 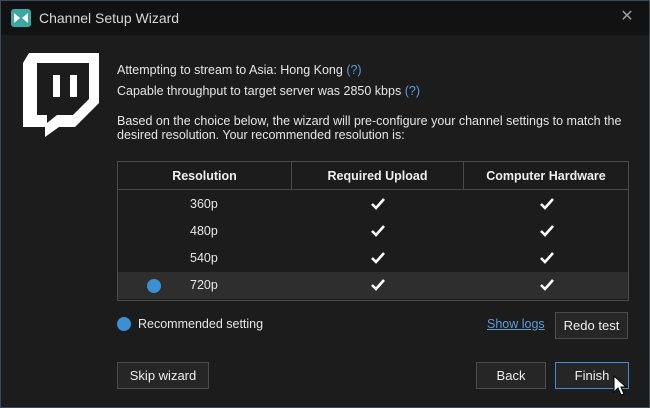 What do you see at coordinates (204, 231) in the screenshot?
I see `resolution-label: 480p` at bounding box center [204, 231].